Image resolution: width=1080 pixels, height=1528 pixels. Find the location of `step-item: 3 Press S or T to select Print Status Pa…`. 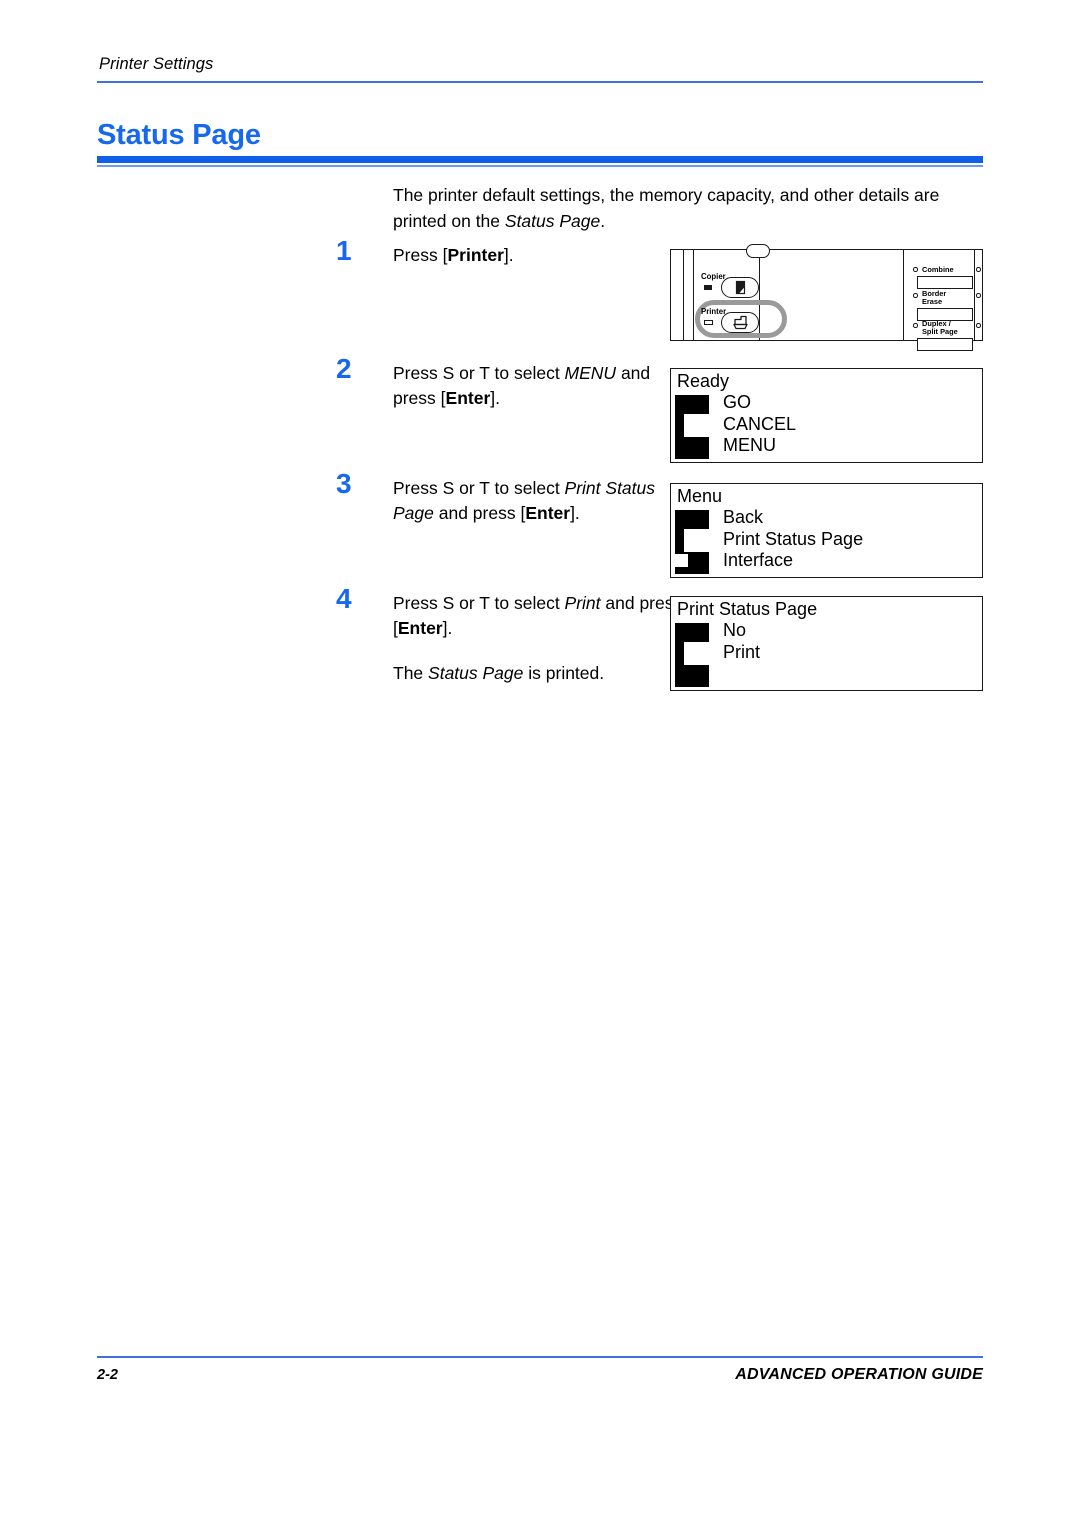

step-item: 3 Press S or T to select Print Status Pa… is located at coordinates (514, 501).